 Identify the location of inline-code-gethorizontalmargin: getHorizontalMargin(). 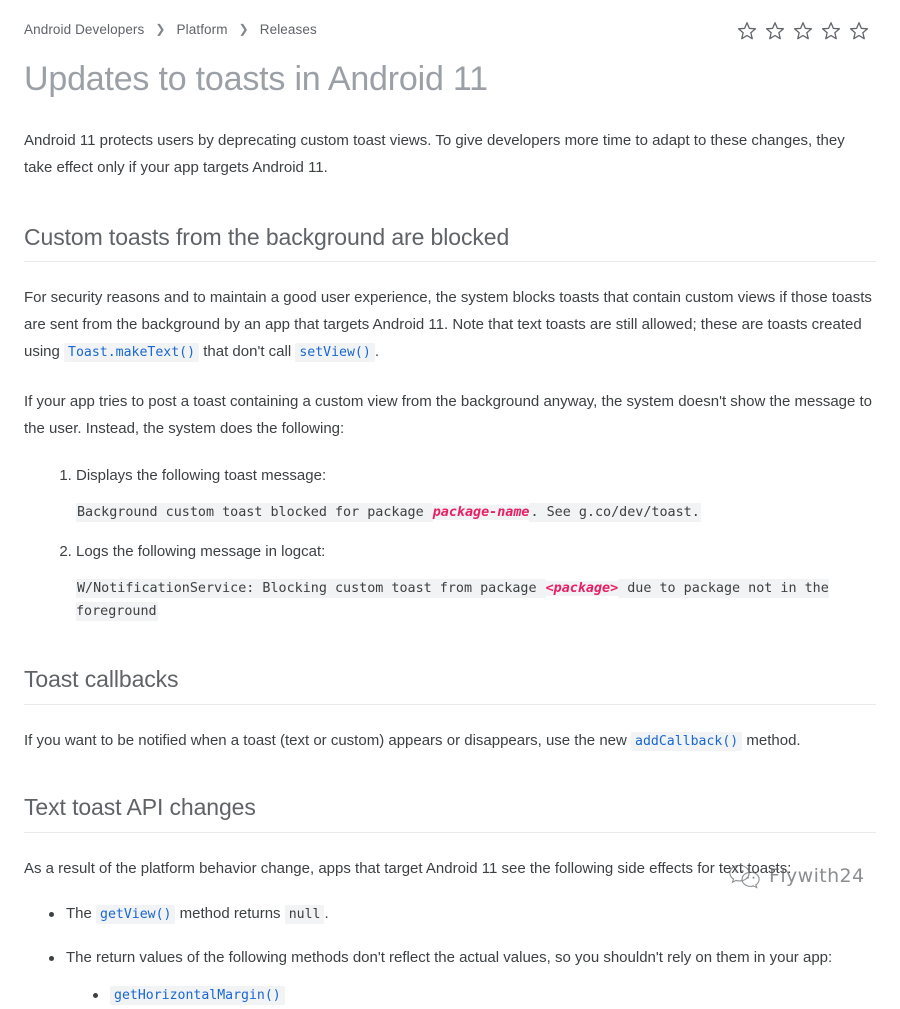
(197, 996).